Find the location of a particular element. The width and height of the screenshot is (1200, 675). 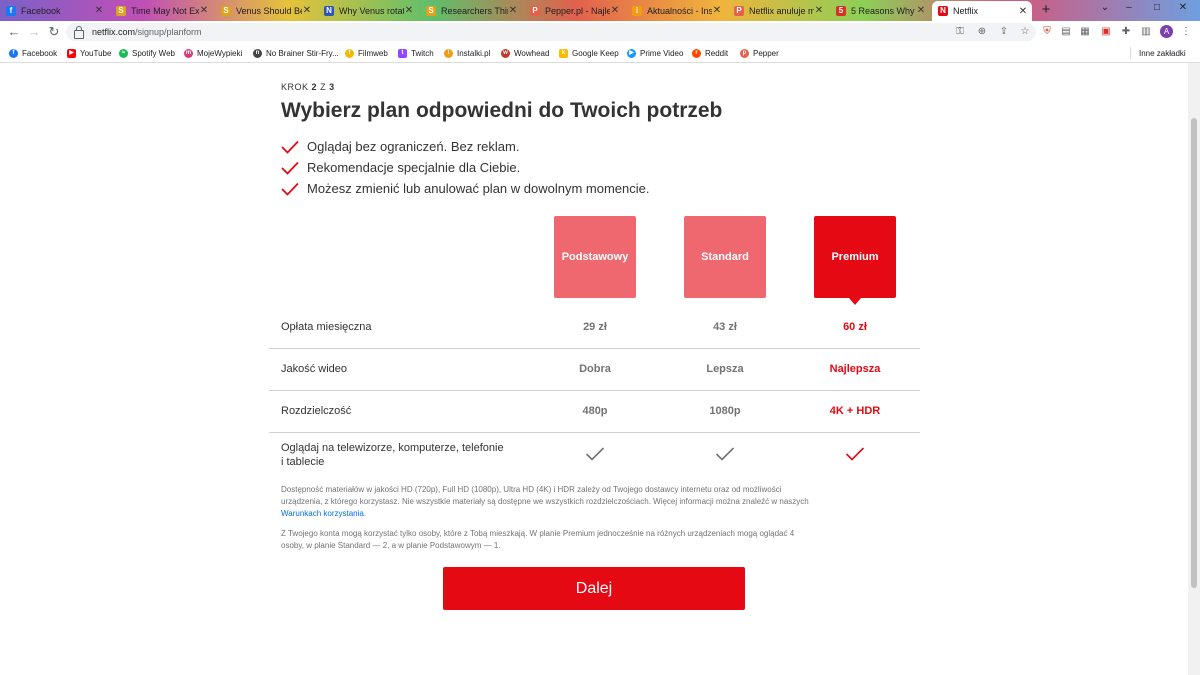

row-label: Jakość wideo is located at coordinates (314, 369).